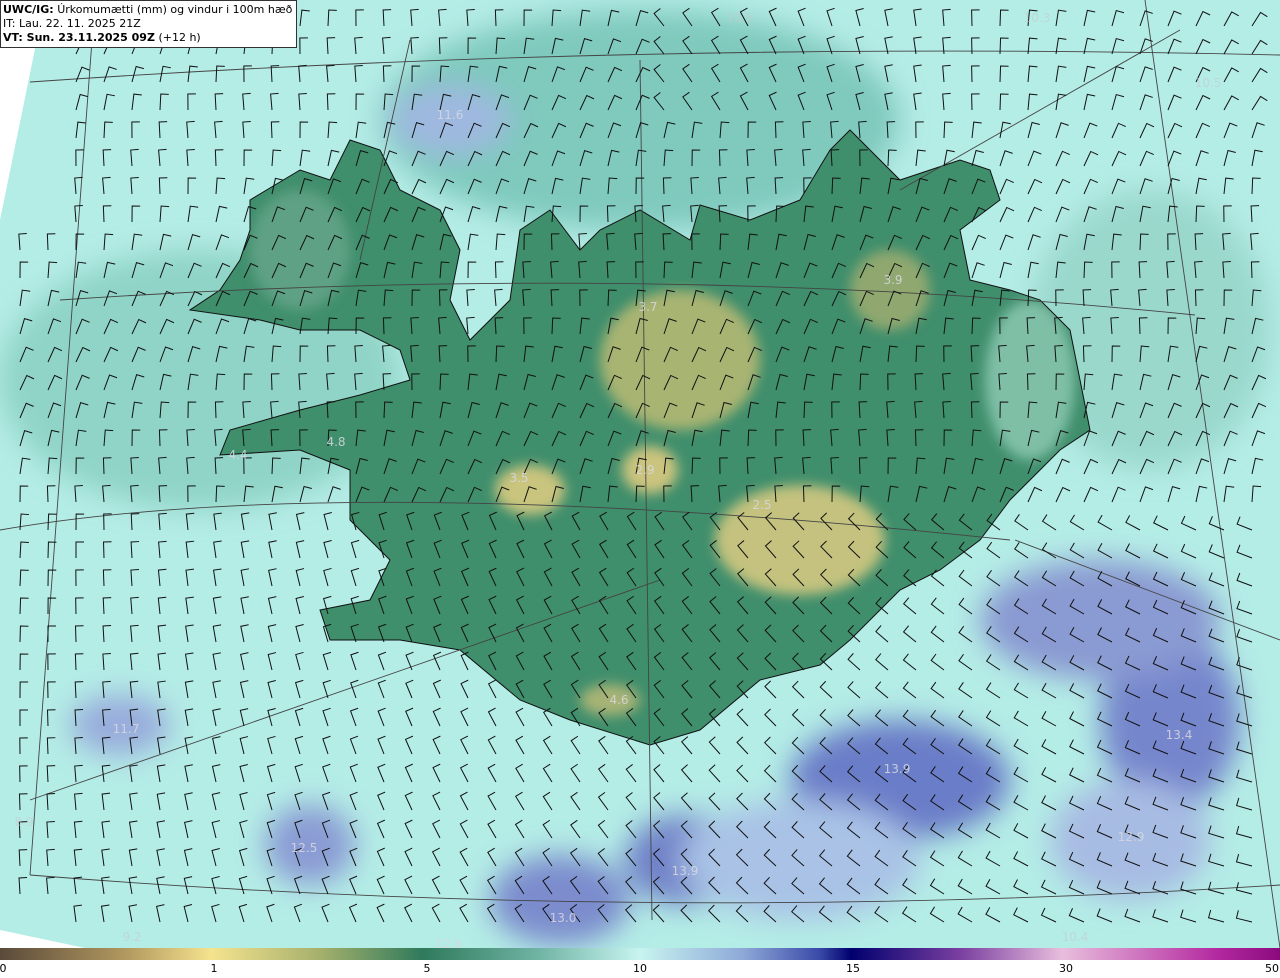 The height and width of the screenshot is (978, 1280). Describe the element at coordinates (24, 822) in the screenshot. I see `map-value: 8.9` at that location.